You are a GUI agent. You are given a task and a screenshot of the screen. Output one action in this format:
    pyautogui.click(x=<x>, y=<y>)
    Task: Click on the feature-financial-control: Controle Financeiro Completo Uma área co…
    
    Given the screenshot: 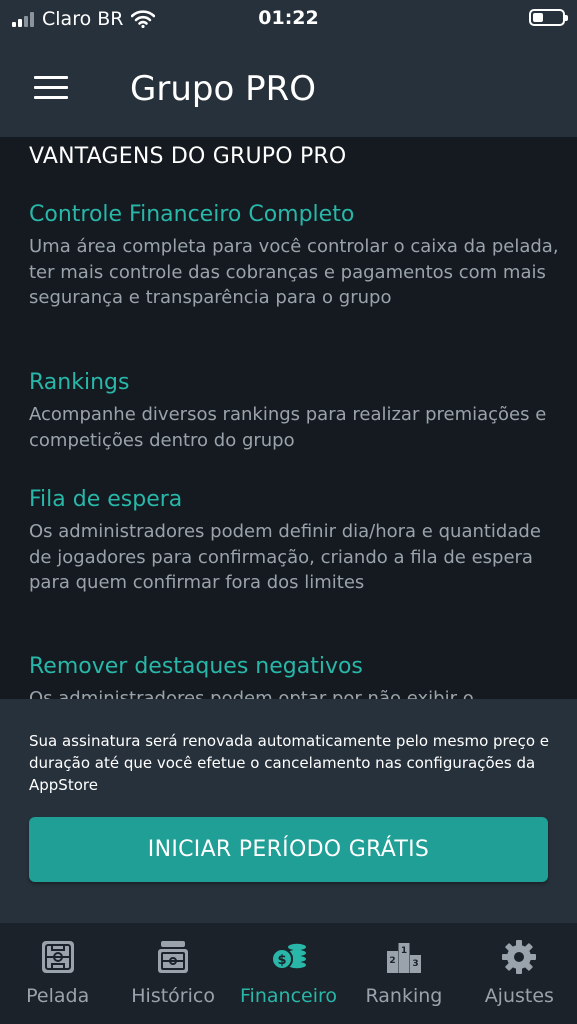 What is the action you would take?
    pyautogui.click(x=294, y=256)
    